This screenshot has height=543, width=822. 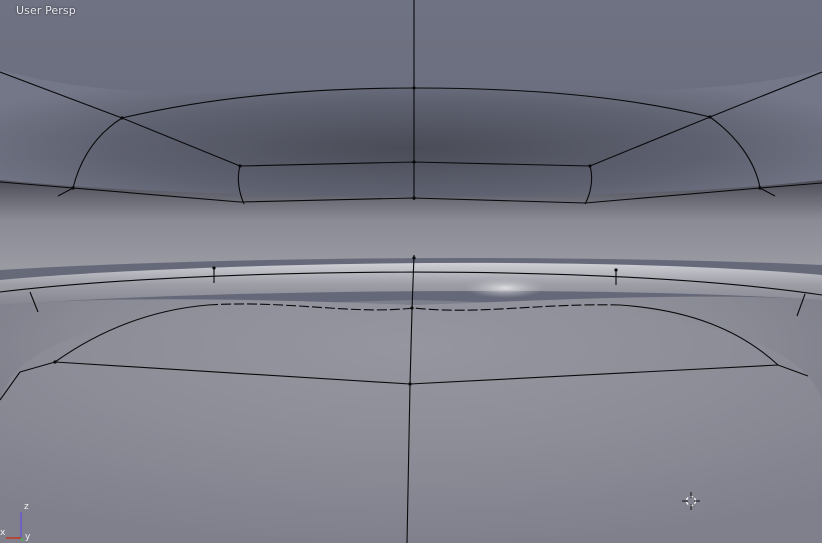 What do you see at coordinates (46, 10) in the screenshot?
I see `view-mode-label: User Persp` at bounding box center [46, 10].